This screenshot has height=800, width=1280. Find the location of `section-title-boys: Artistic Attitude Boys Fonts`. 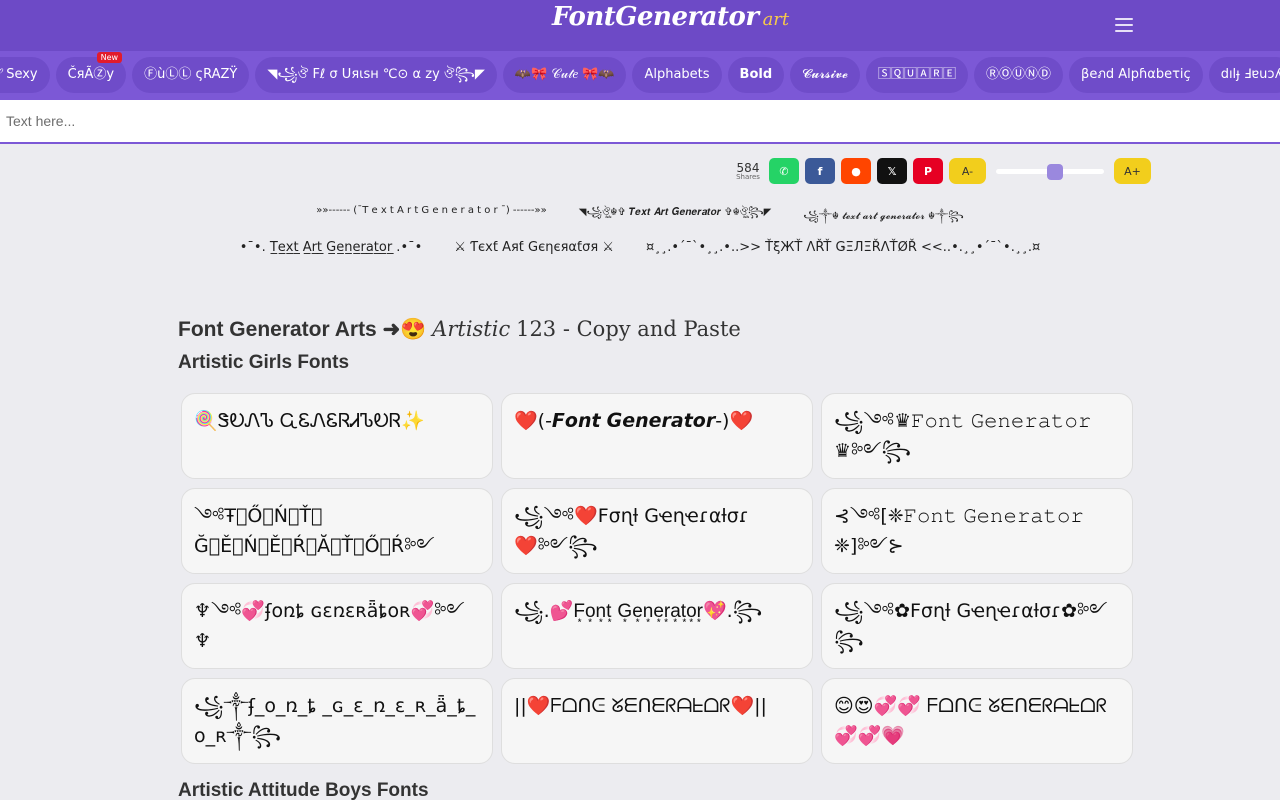

section-title-boys: Artistic Attitude Boys Fonts is located at coordinates (303, 790).